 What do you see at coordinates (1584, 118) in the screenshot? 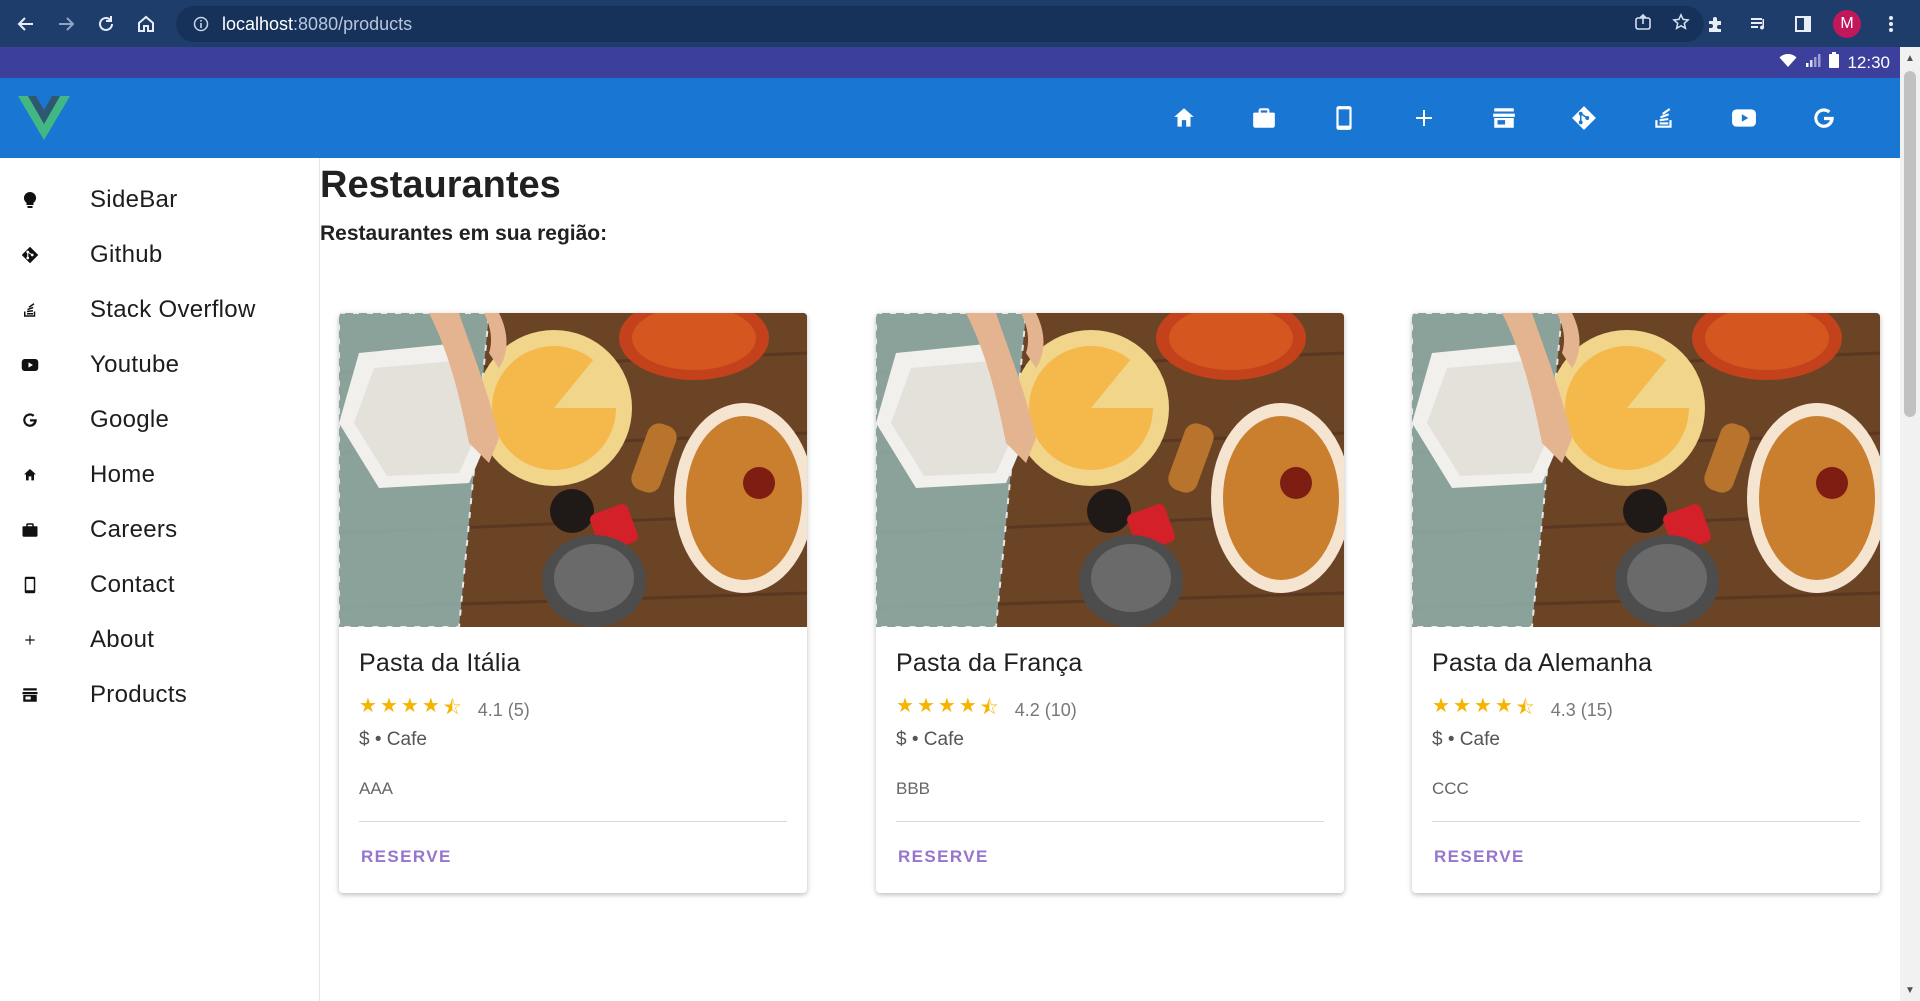
I see `git-icon` at bounding box center [1584, 118].